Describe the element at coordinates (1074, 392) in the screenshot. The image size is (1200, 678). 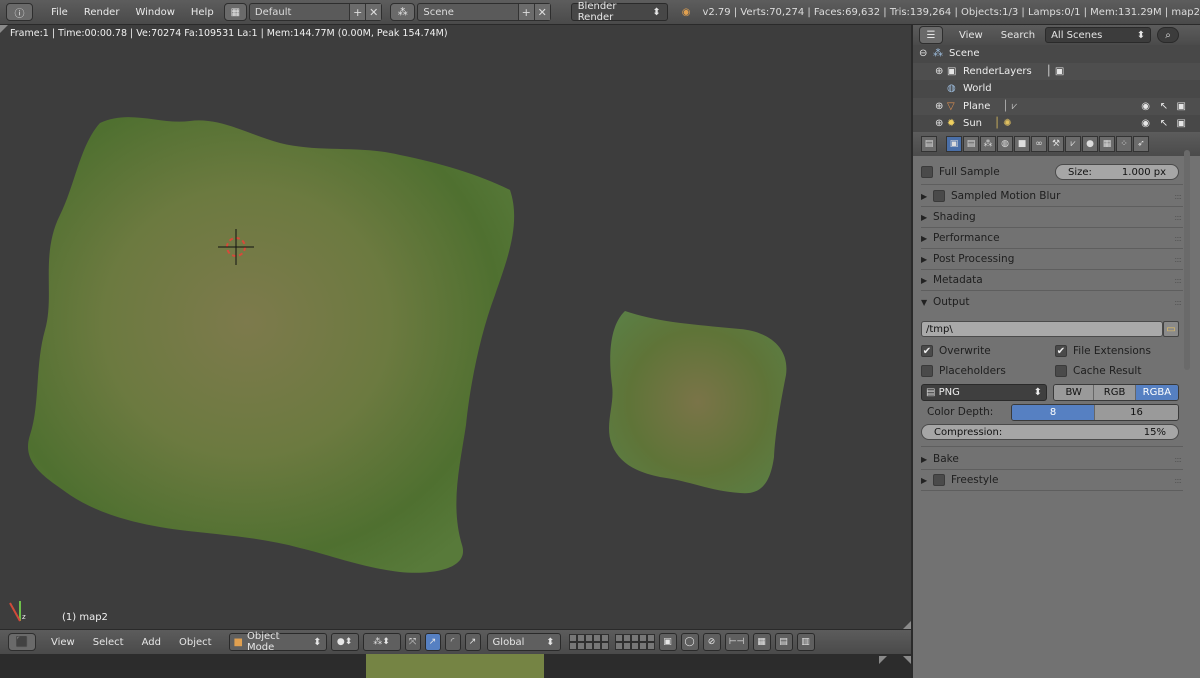
I see `color-mode-bw: BW` at that location.